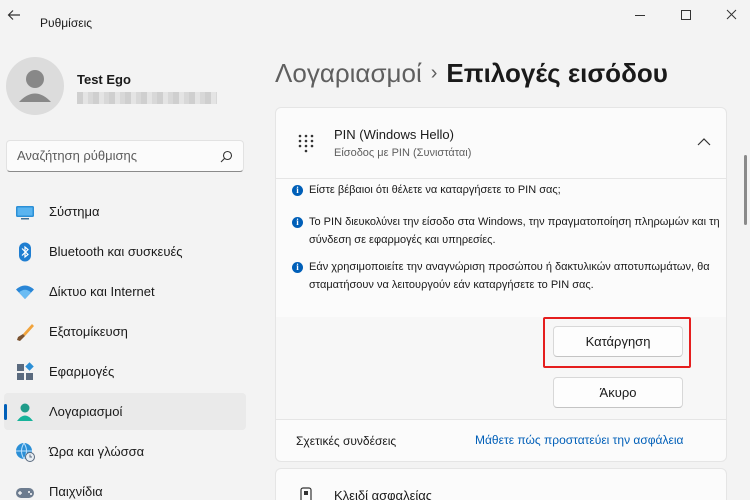 Image resolution: width=750 pixels, height=500 pixels. I want to click on sidebar-item-label: Ώρα και γλώσσα, so click(97, 451).